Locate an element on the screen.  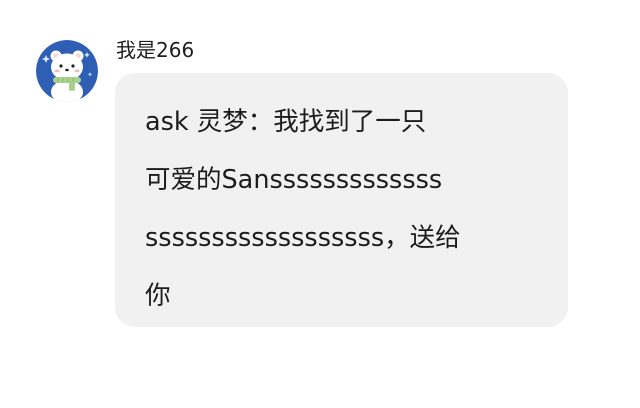
white-bear-with-green-scarf-icon is located at coordinates (67, 71).